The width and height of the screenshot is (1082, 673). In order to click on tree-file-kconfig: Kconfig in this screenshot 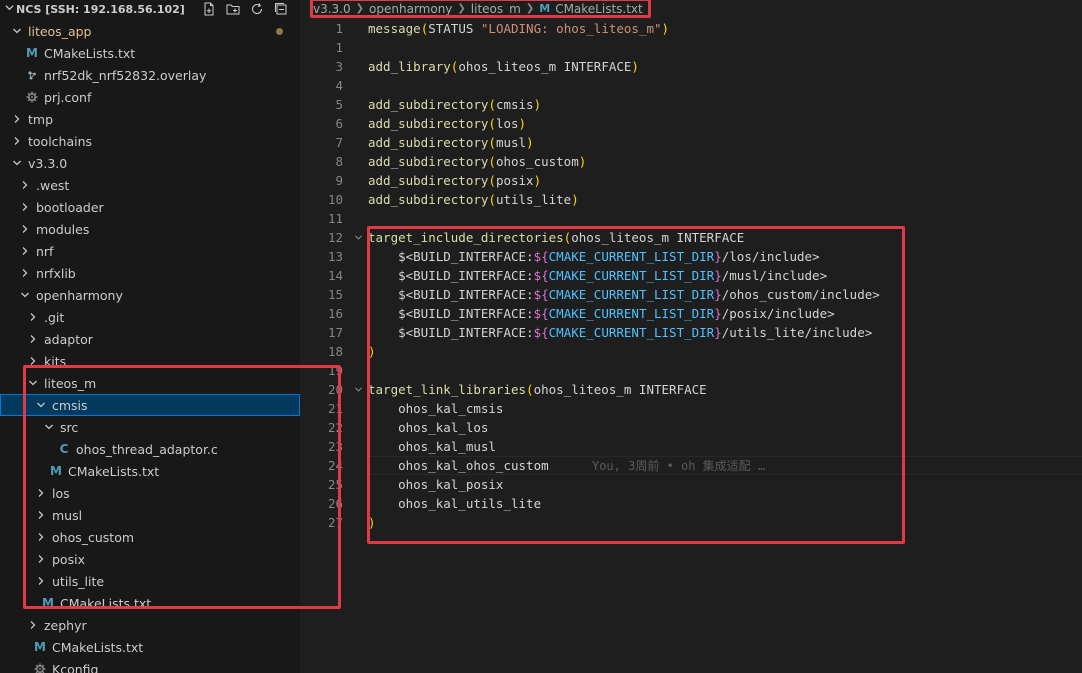, I will do `click(150, 665)`.